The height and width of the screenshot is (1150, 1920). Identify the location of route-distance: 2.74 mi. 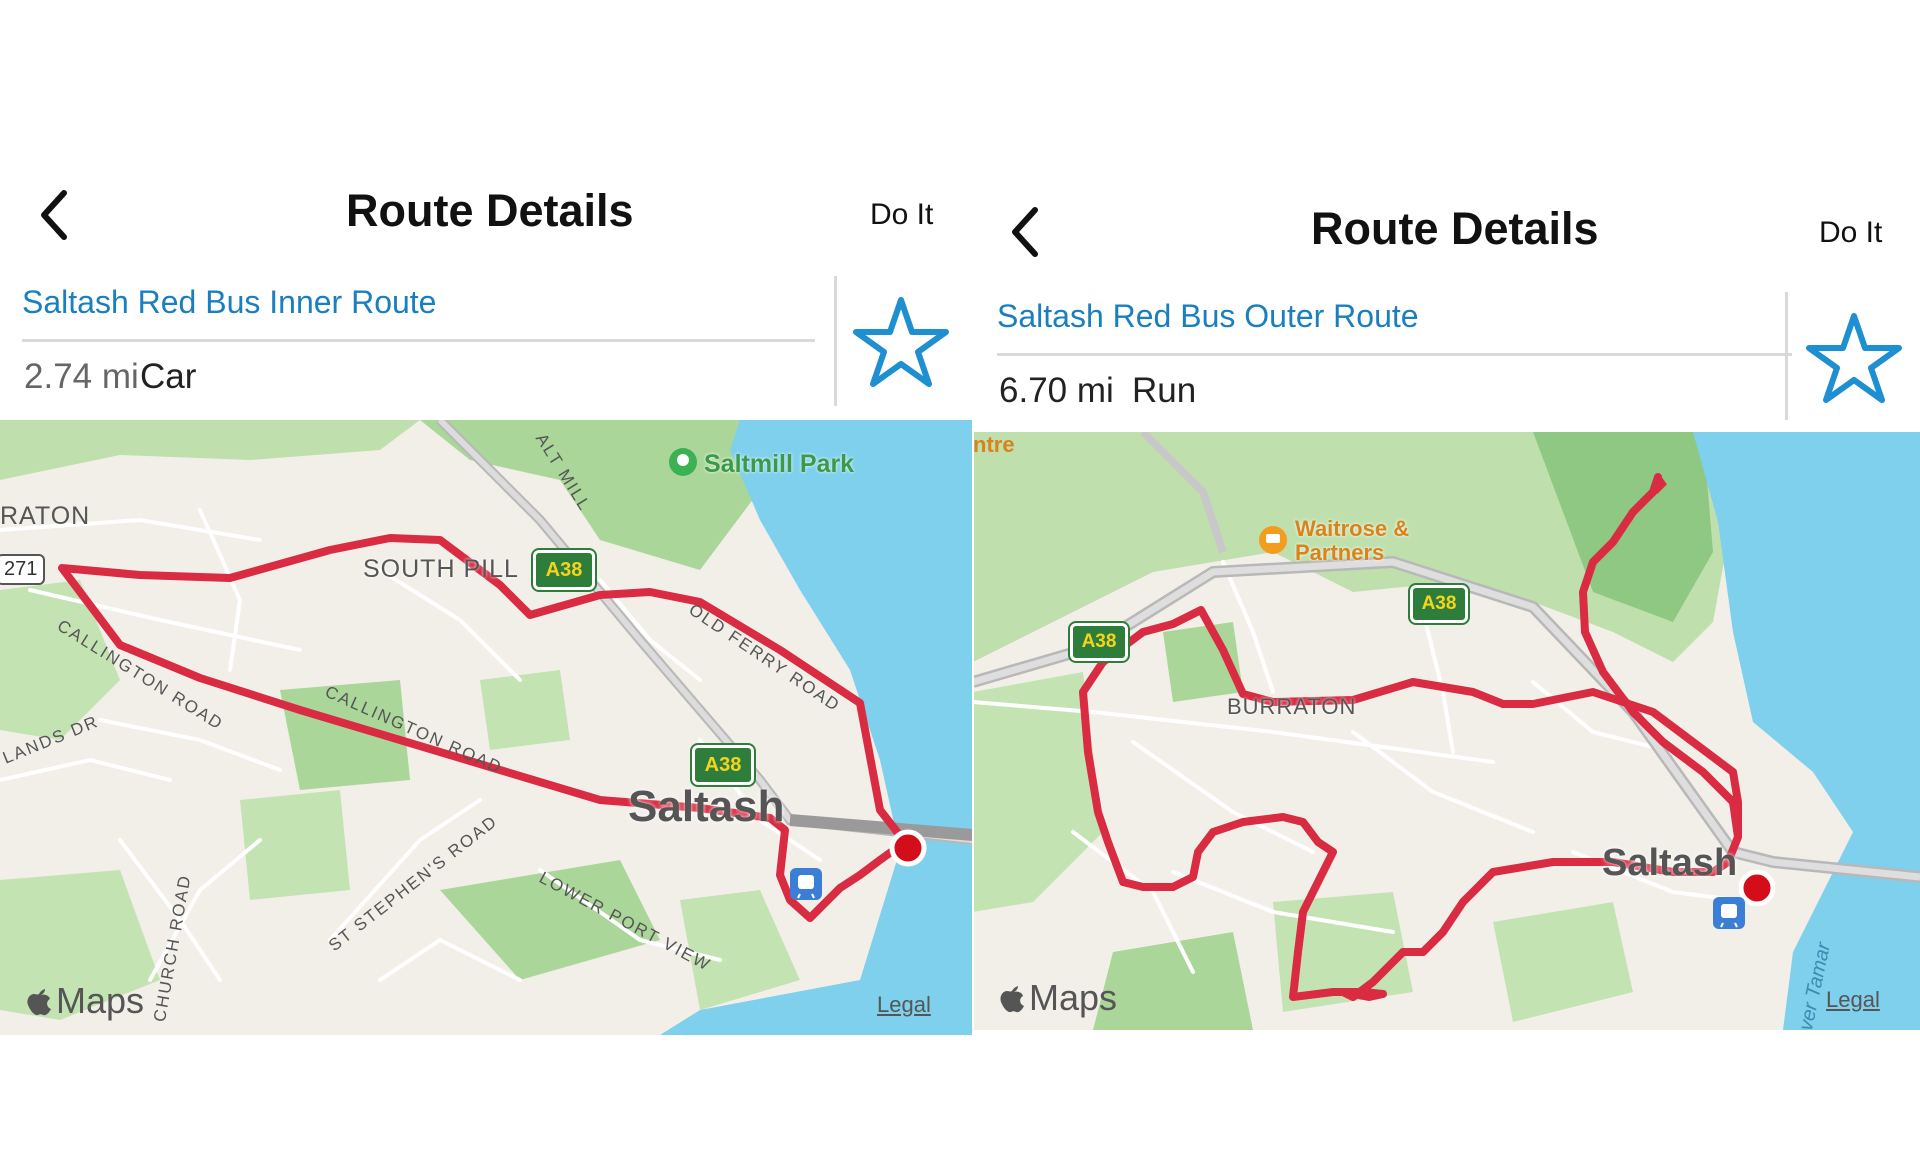
(81, 376).